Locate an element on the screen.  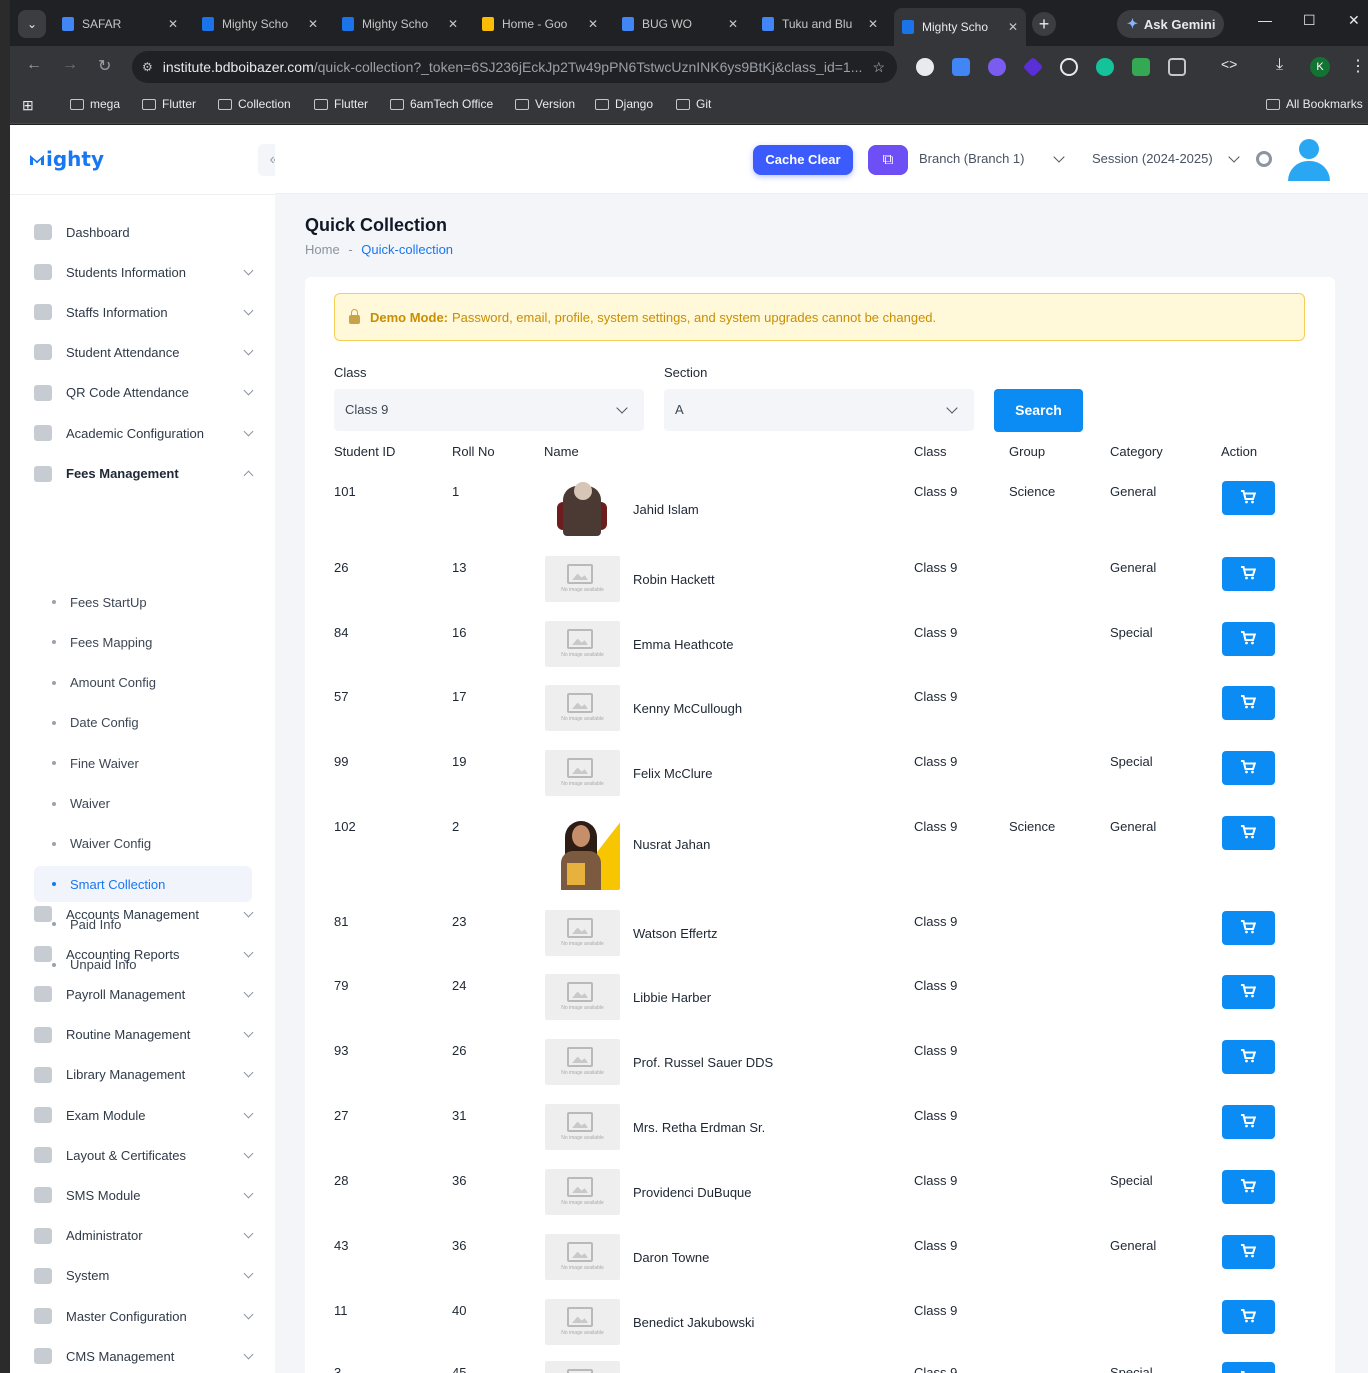
user-avatar is located at coordinates (1308, 160).